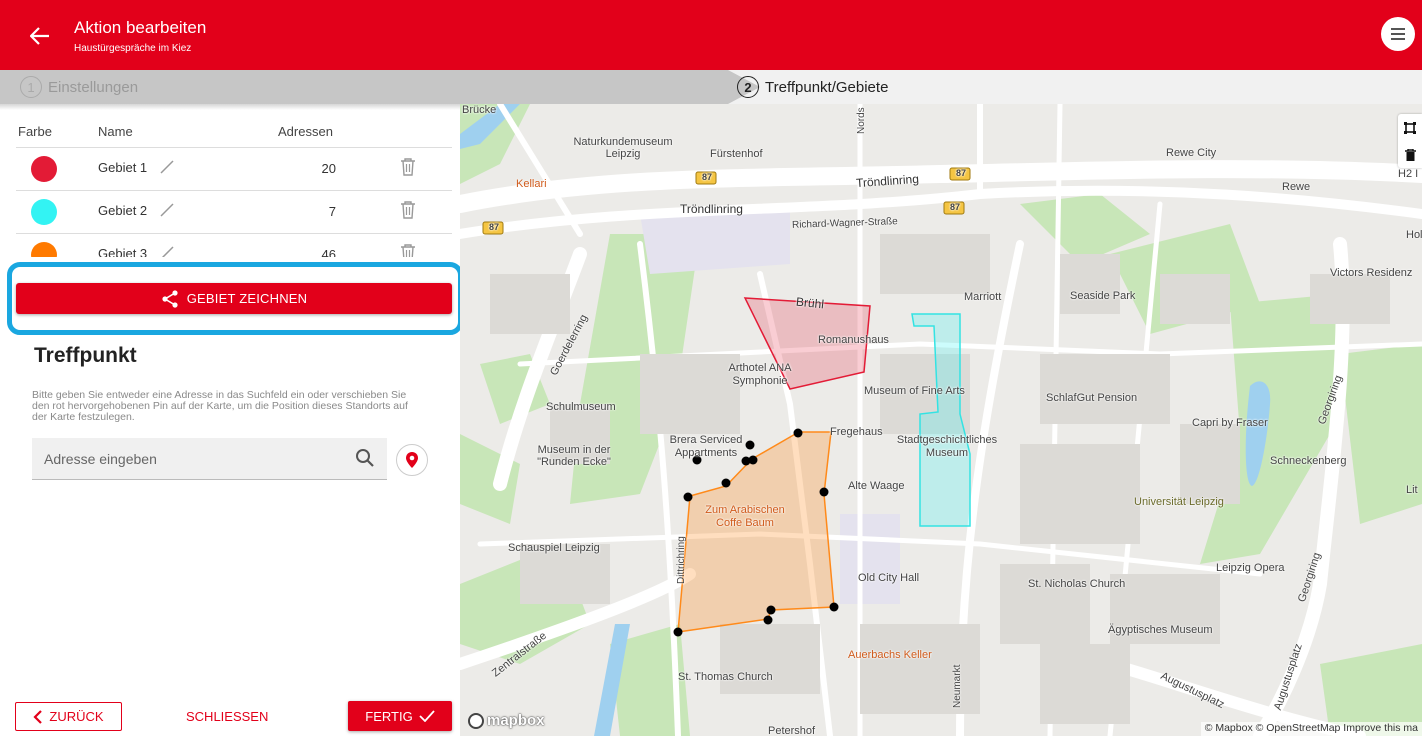  I want to click on table-row: Gebiet 2 7, so click(234, 212).